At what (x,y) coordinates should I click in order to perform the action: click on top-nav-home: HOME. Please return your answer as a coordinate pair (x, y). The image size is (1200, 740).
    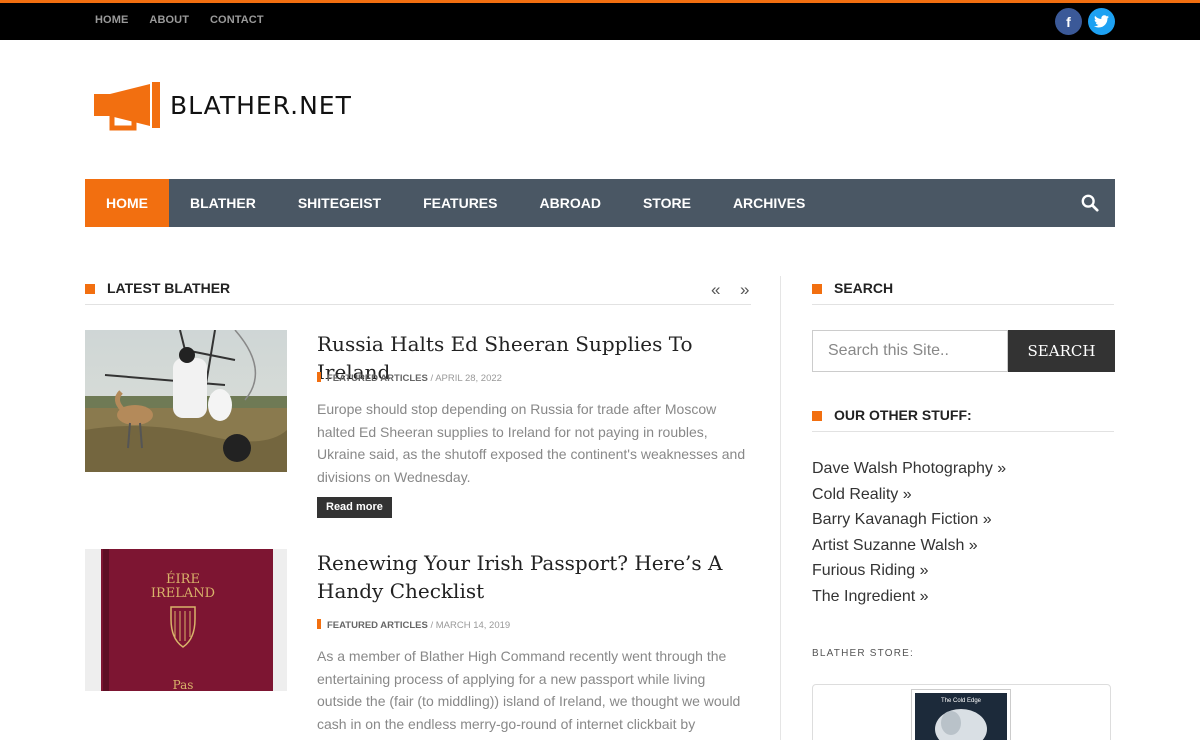
    Looking at the image, I should click on (111, 20).